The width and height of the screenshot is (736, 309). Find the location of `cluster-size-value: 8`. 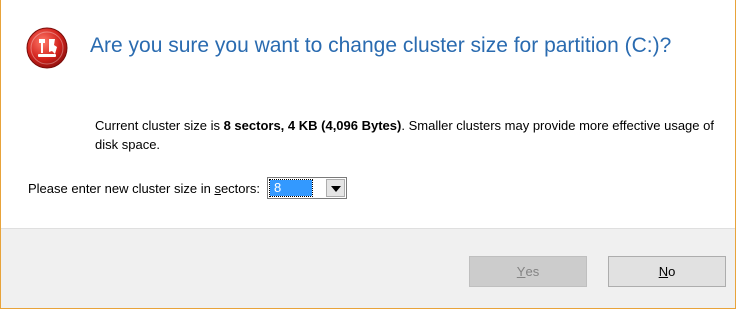

cluster-size-value: 8 is located at coordinates (290, 188).